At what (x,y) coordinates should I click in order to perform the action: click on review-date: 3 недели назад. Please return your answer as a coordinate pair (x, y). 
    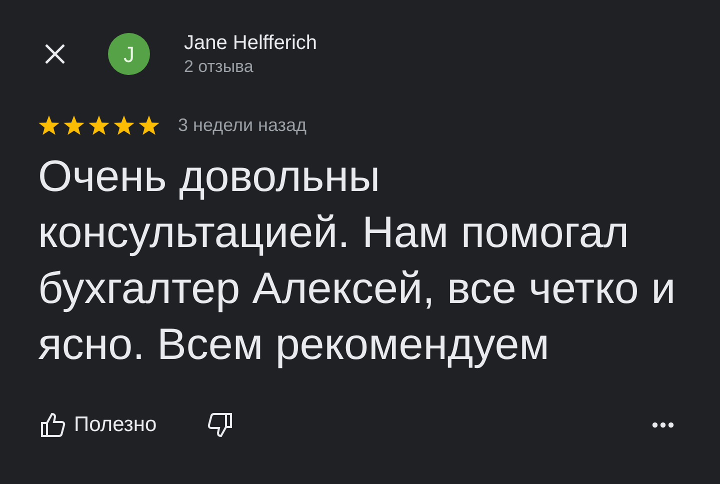
    Looking at the image, I should click on (242, 125).